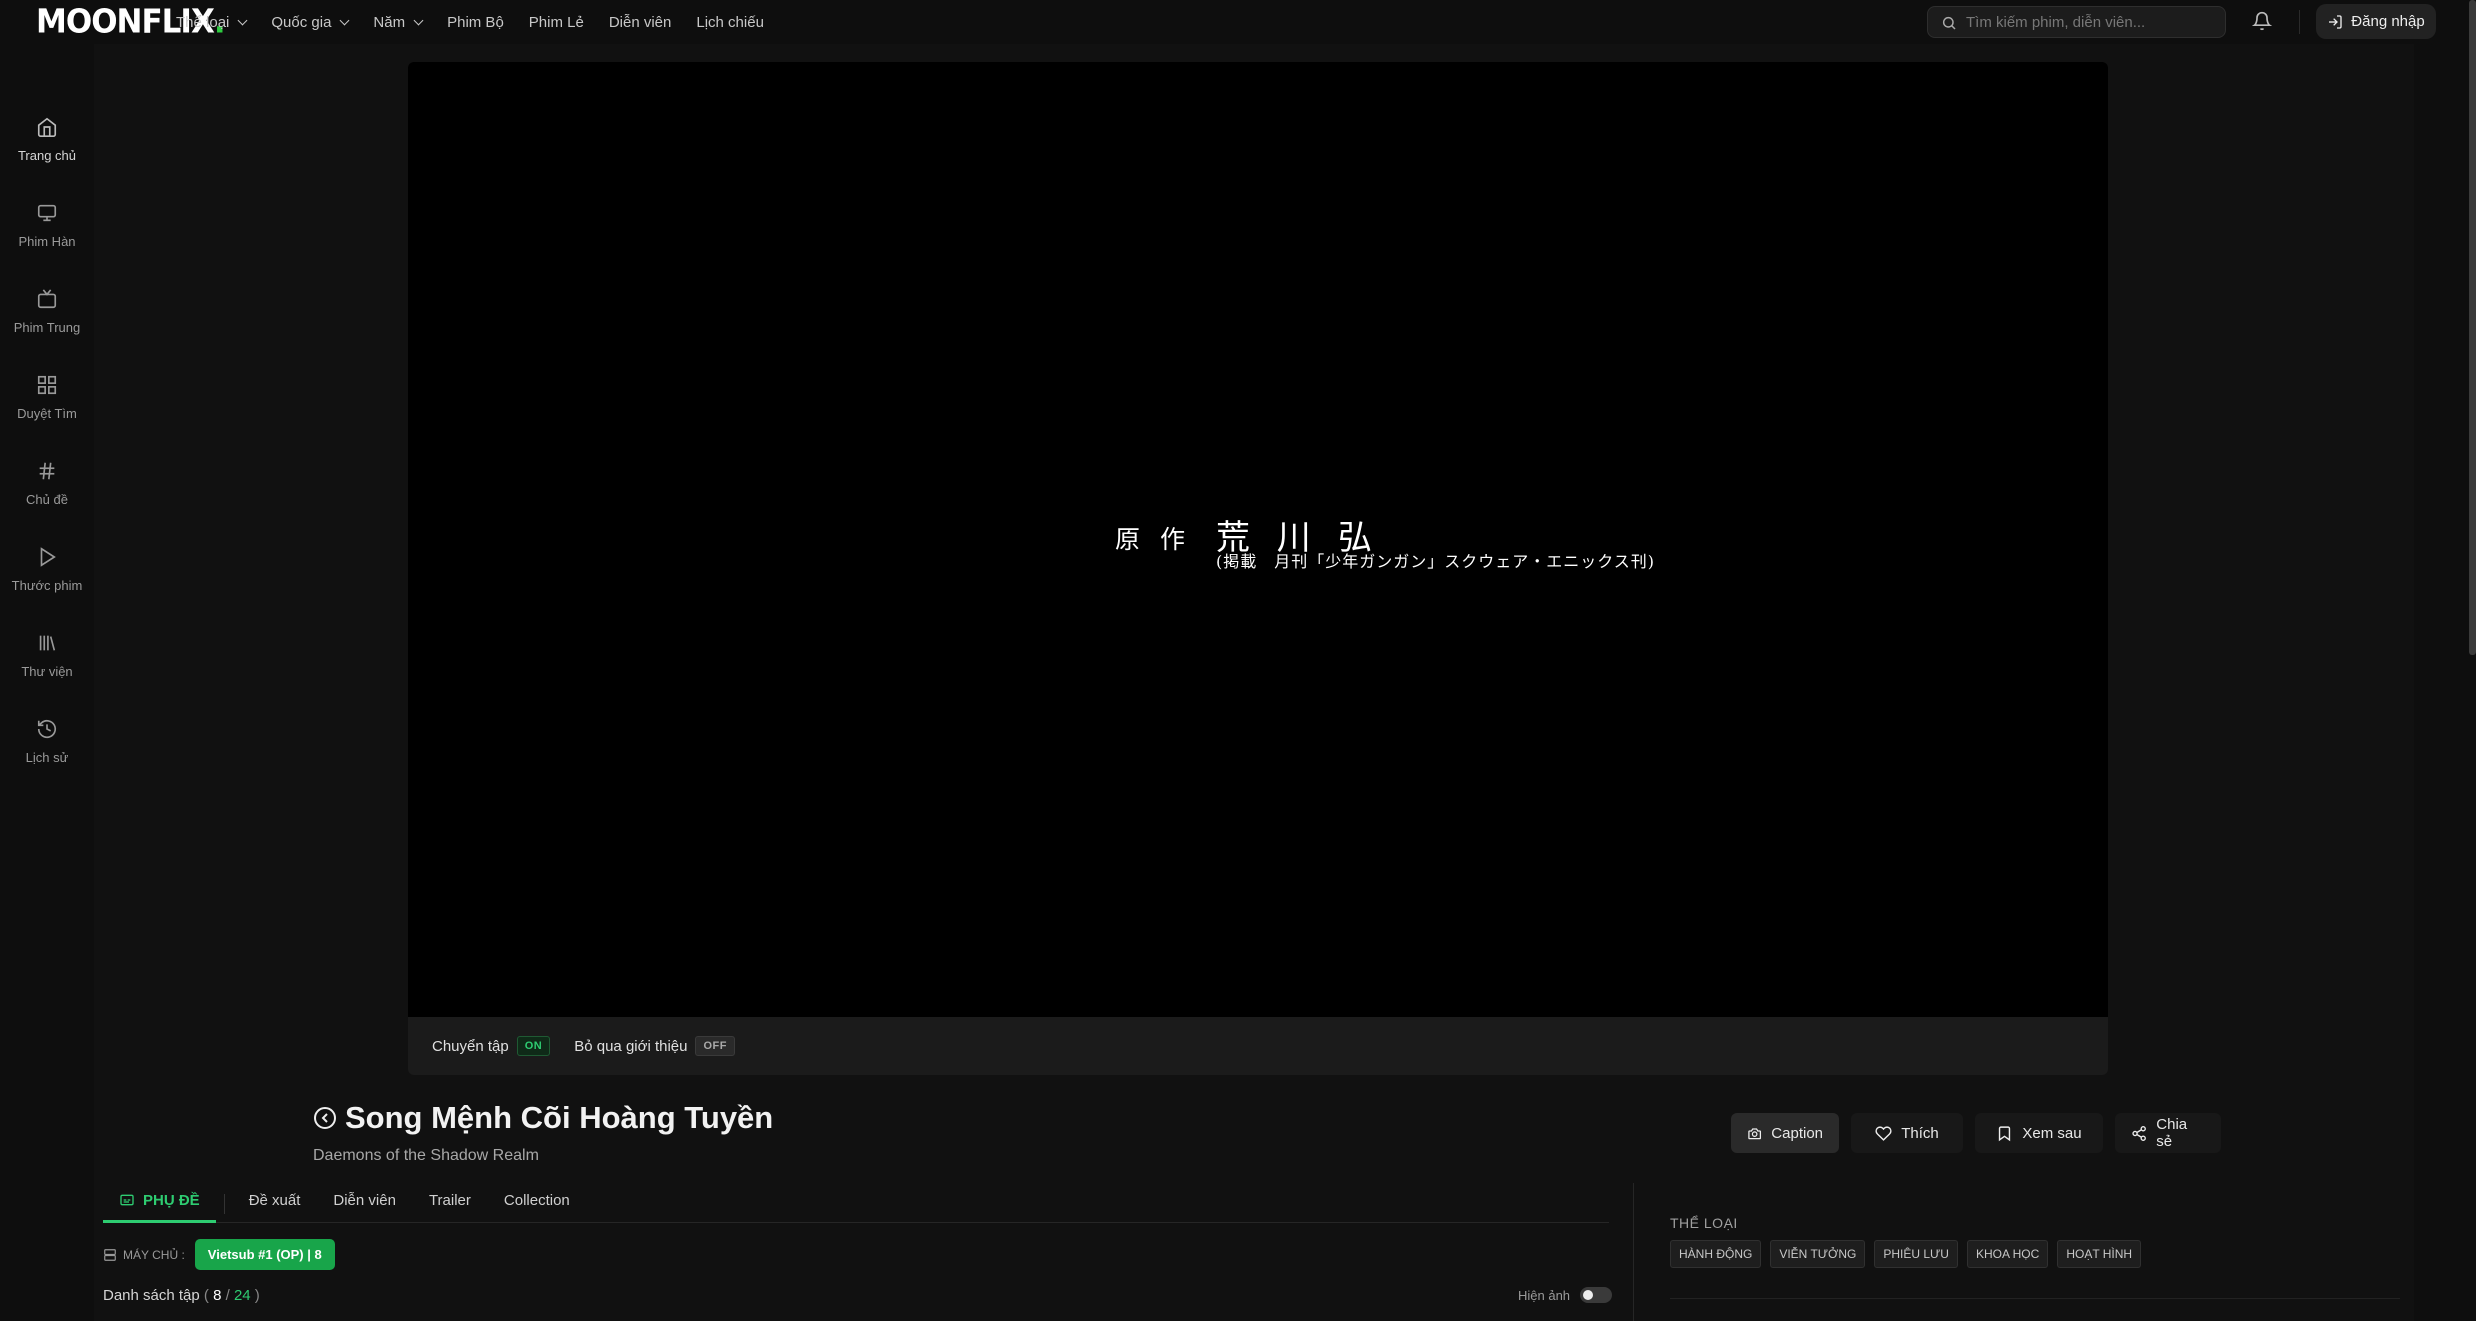 Image resolution: width=2476 pixels, height=1321 pixels. What do you see at coordinates (171, 1200) in the screenshot?
I see `tab-subtitles-label: PHỤ ĐỀ` at bounding box center [171, 1200].